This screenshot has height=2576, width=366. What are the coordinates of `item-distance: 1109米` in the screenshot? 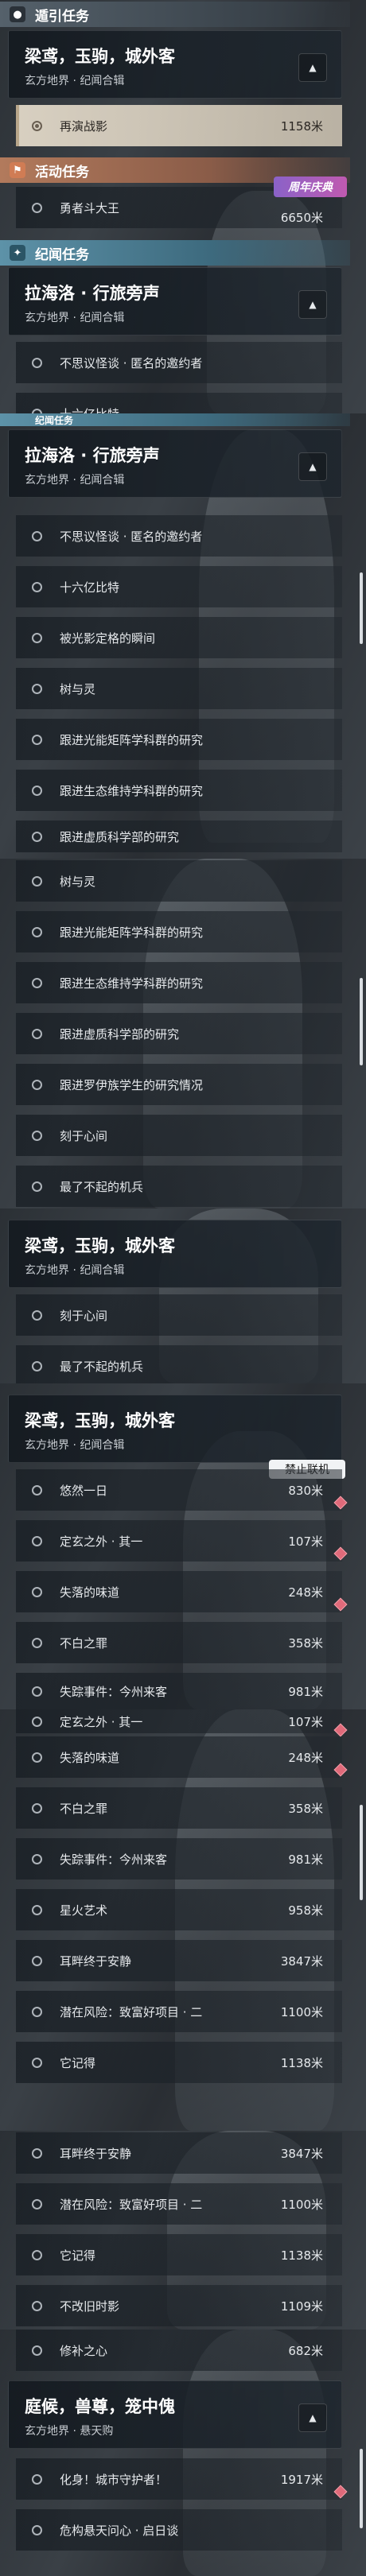 It's located at (301, 2307).